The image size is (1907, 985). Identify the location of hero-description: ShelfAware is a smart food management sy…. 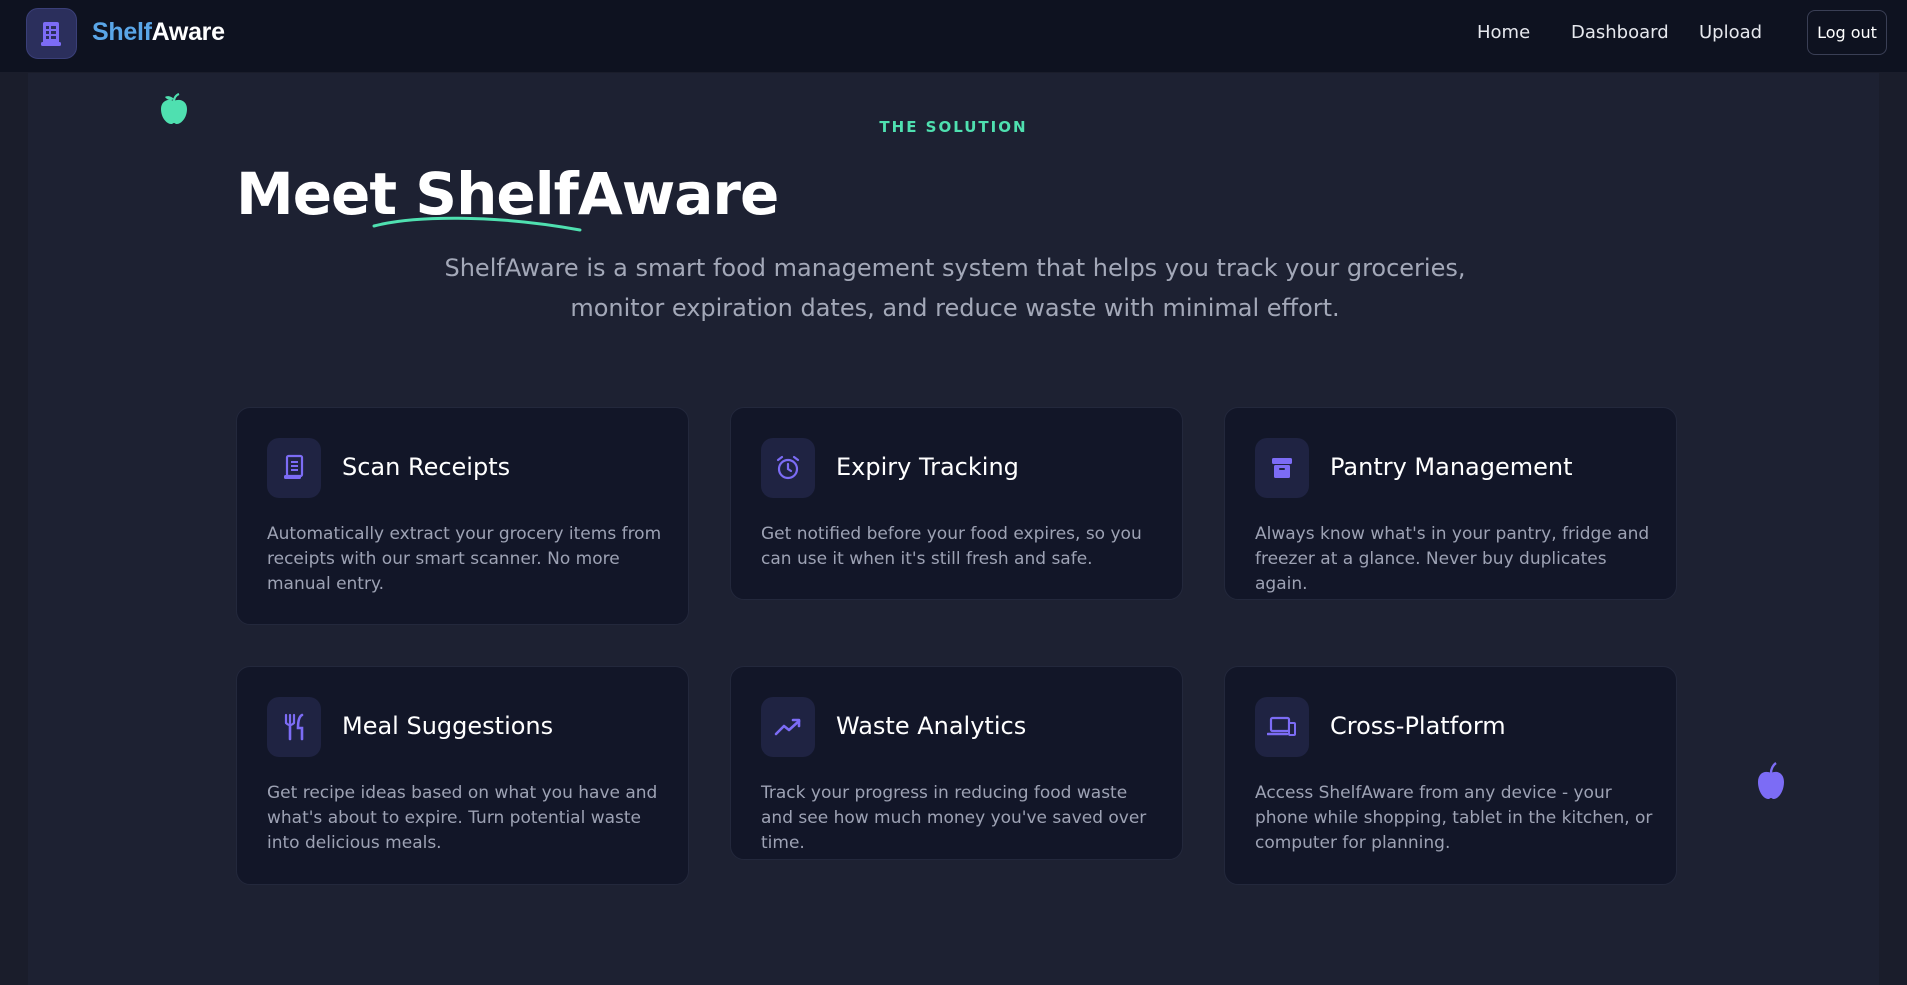
(955, 288).